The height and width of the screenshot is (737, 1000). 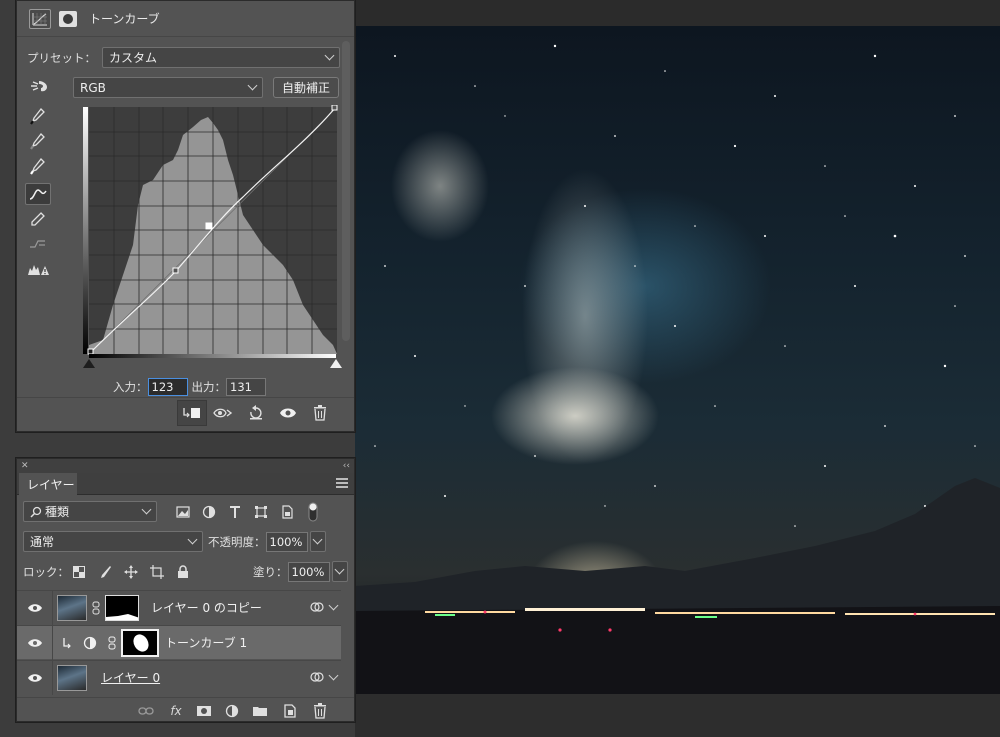 I want to click on fill-field: 100%, so click(x=308, y=571).